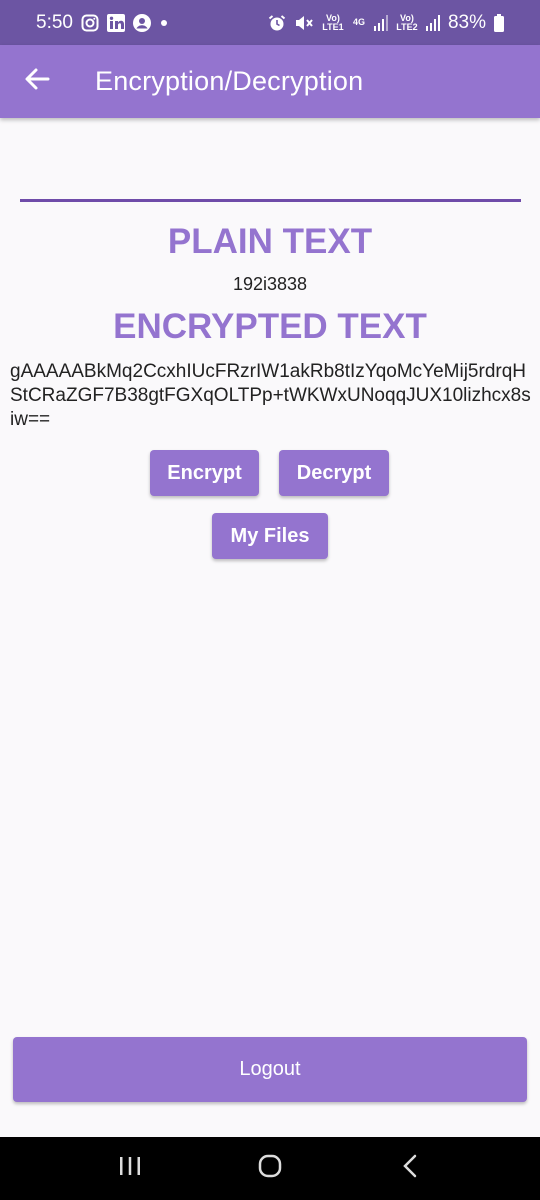  What do you see at coordinates (304, 23) in the screenshot?
I see `mute-icon` at bounding box center [304, 23].